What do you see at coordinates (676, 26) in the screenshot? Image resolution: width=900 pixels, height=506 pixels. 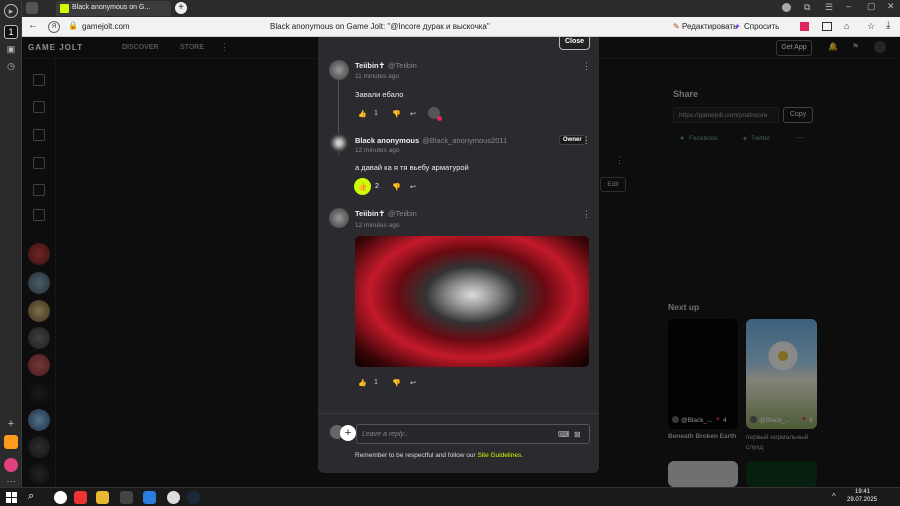 I see `edit-icon: ✎` at bounding box center [676, 26].